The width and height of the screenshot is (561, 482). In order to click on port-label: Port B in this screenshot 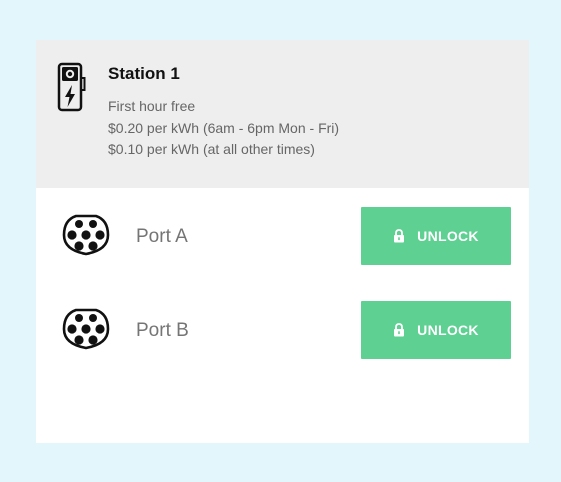, I will do `click(162, 330)`.